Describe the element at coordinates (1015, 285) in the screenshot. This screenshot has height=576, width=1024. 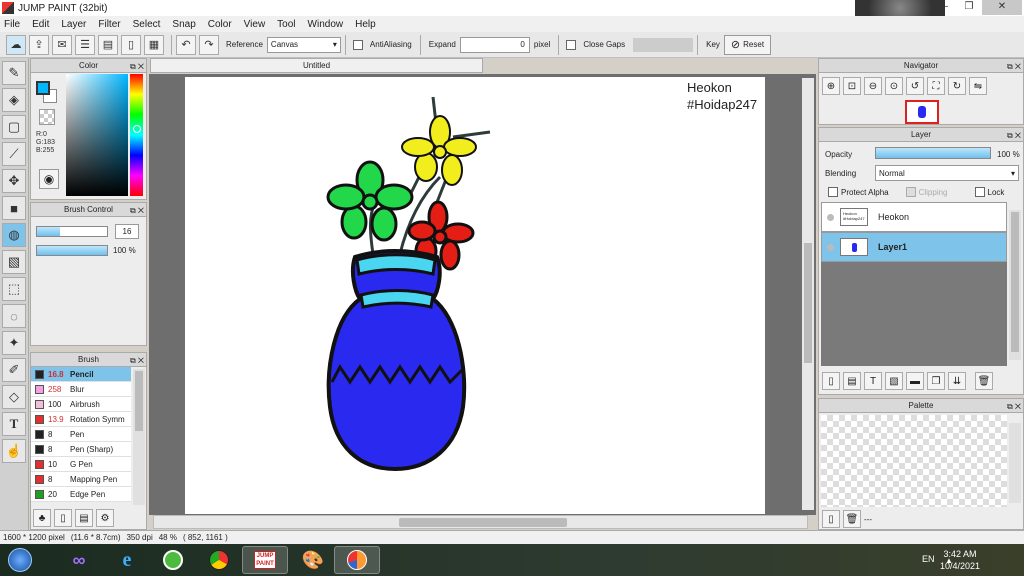
I see `layer-scrollbar` at that location.